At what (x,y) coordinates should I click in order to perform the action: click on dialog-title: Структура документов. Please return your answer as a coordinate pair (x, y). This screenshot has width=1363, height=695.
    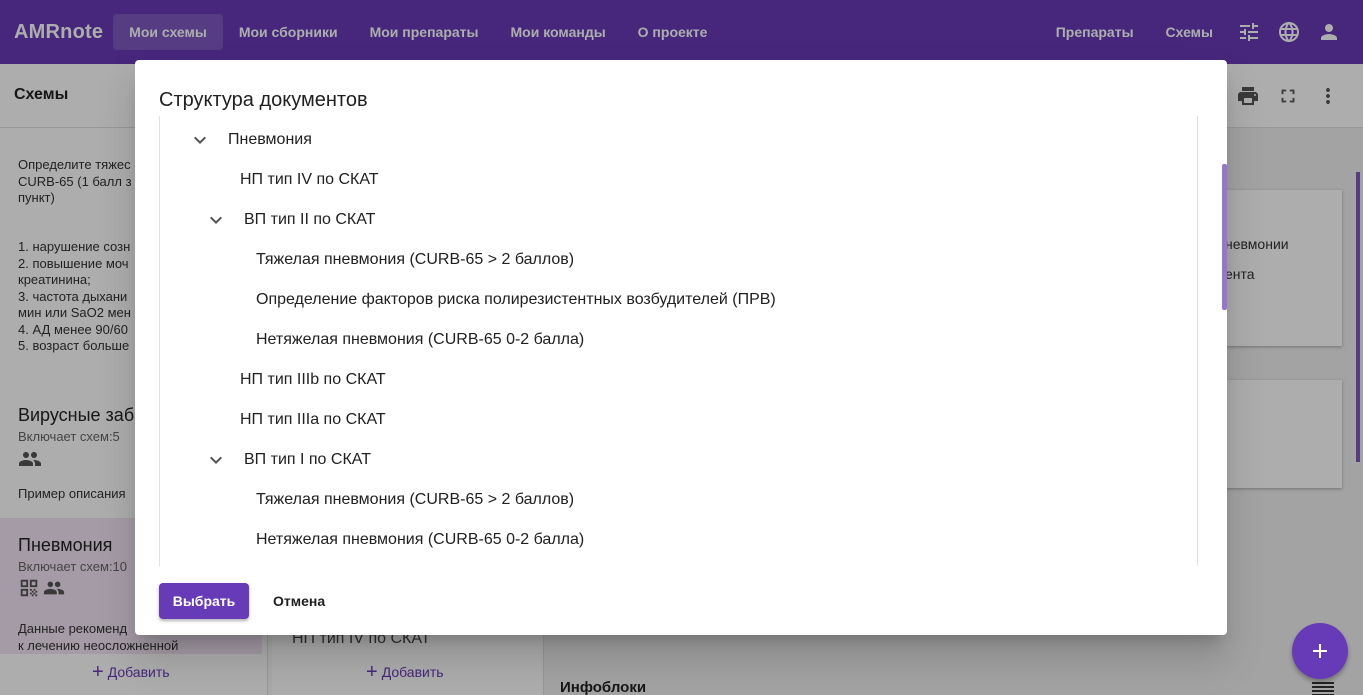
    Looking at the image, I should click on (263, 100).